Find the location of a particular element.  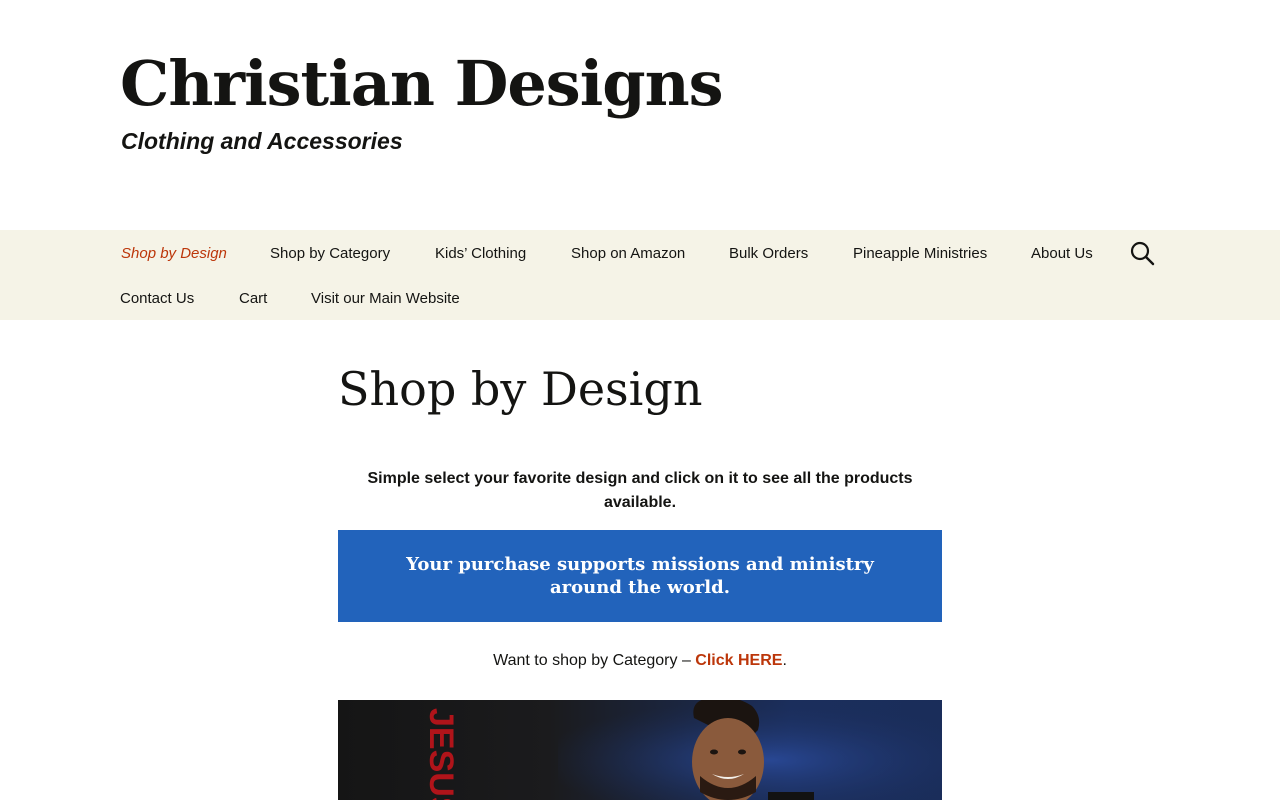

nav-item-pineapple-ministries: Pineapple Ministries is located at coordinates (920, 253).